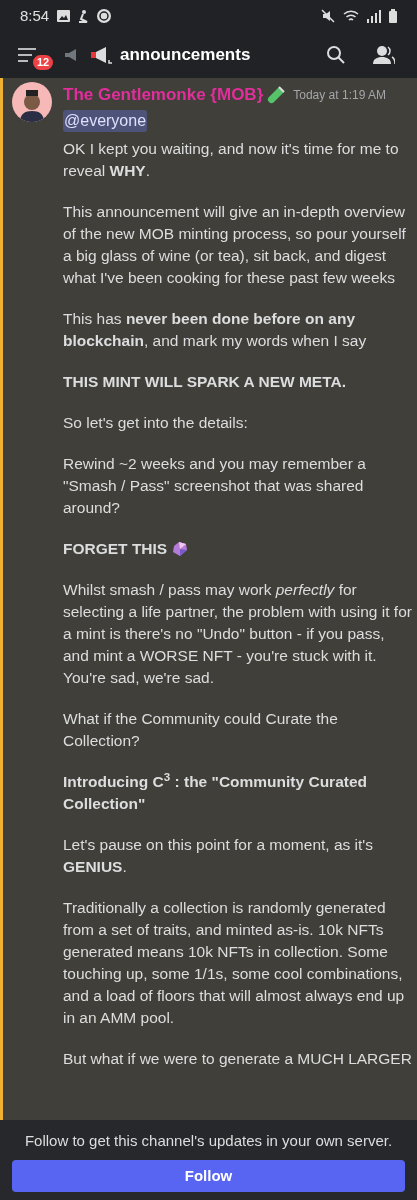 Image resolution: width=417 pixels, height=1200 pixels. I want to click on person-silhouette-icon, so click(32, 106).